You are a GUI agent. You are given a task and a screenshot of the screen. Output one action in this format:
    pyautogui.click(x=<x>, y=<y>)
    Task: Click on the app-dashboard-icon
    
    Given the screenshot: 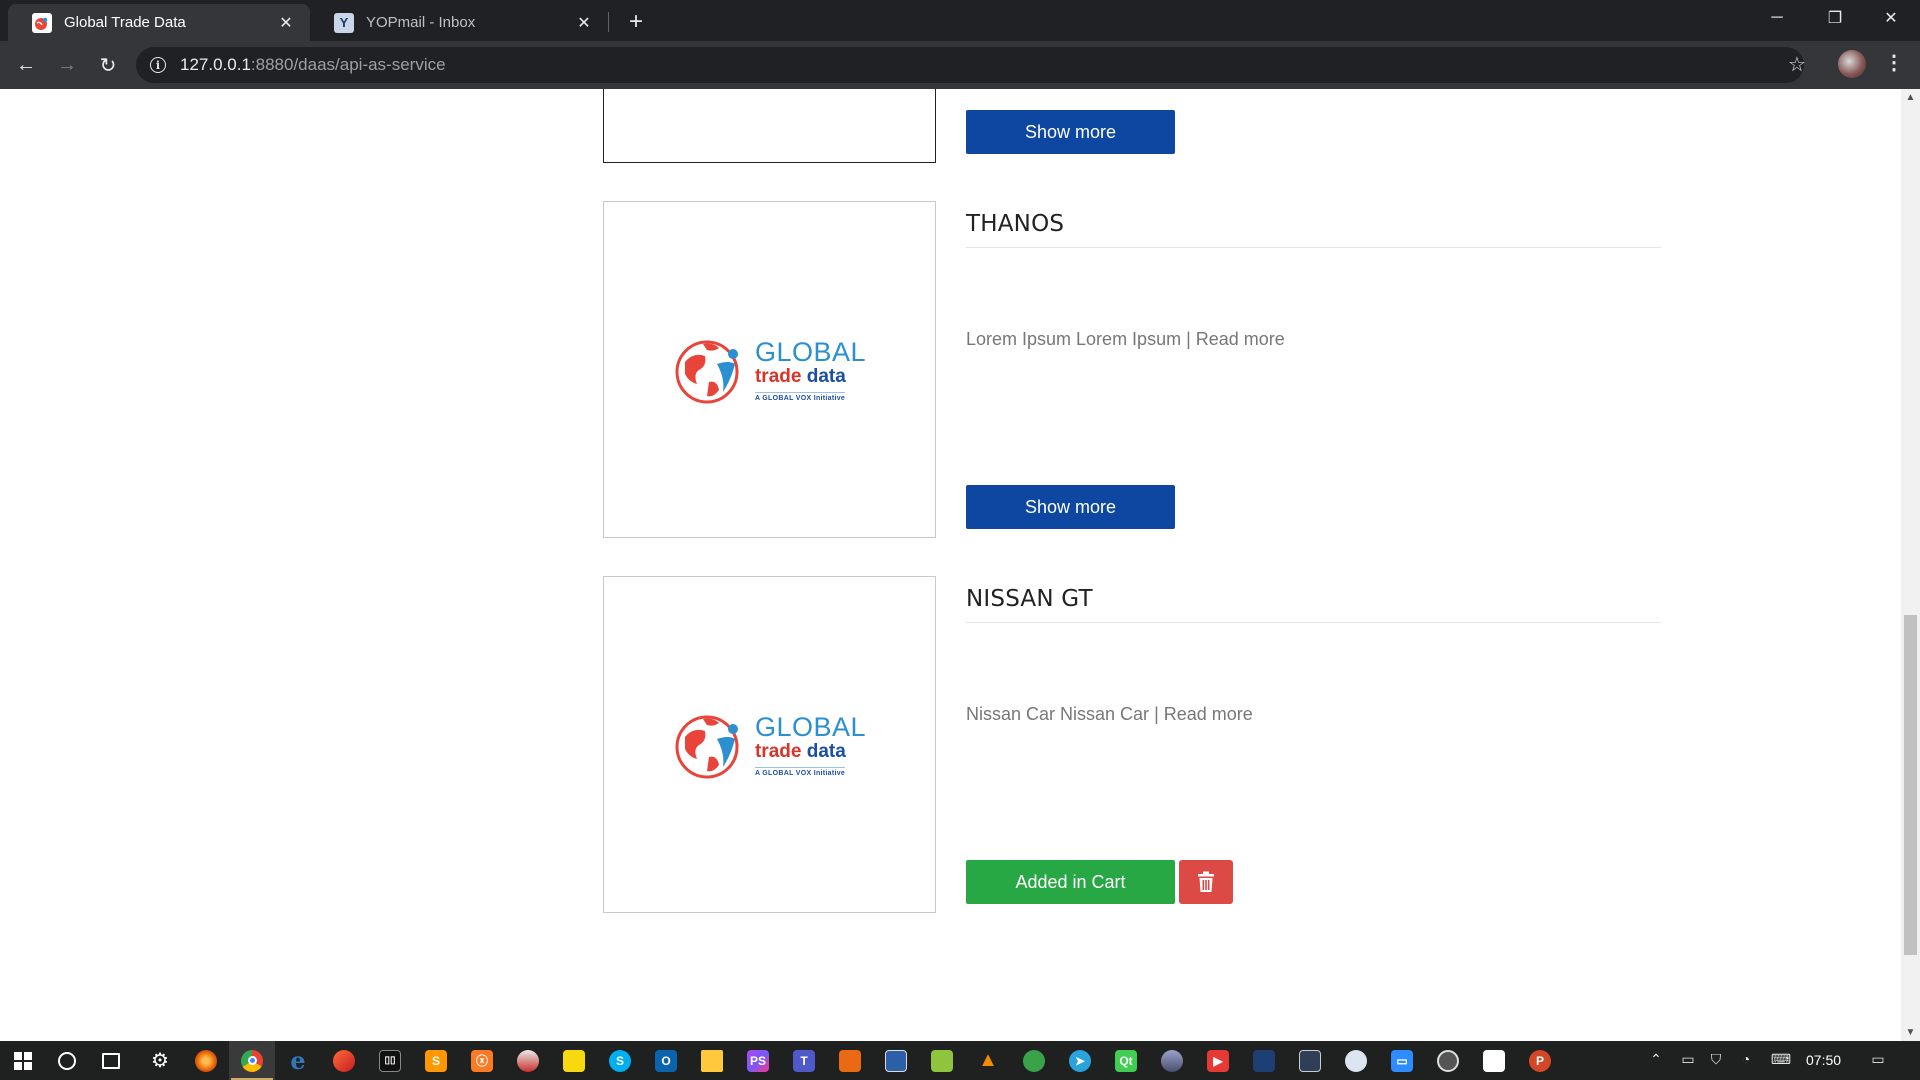 What is the action you would take?
    pyautogui.click(x=1356, y=1060)
    